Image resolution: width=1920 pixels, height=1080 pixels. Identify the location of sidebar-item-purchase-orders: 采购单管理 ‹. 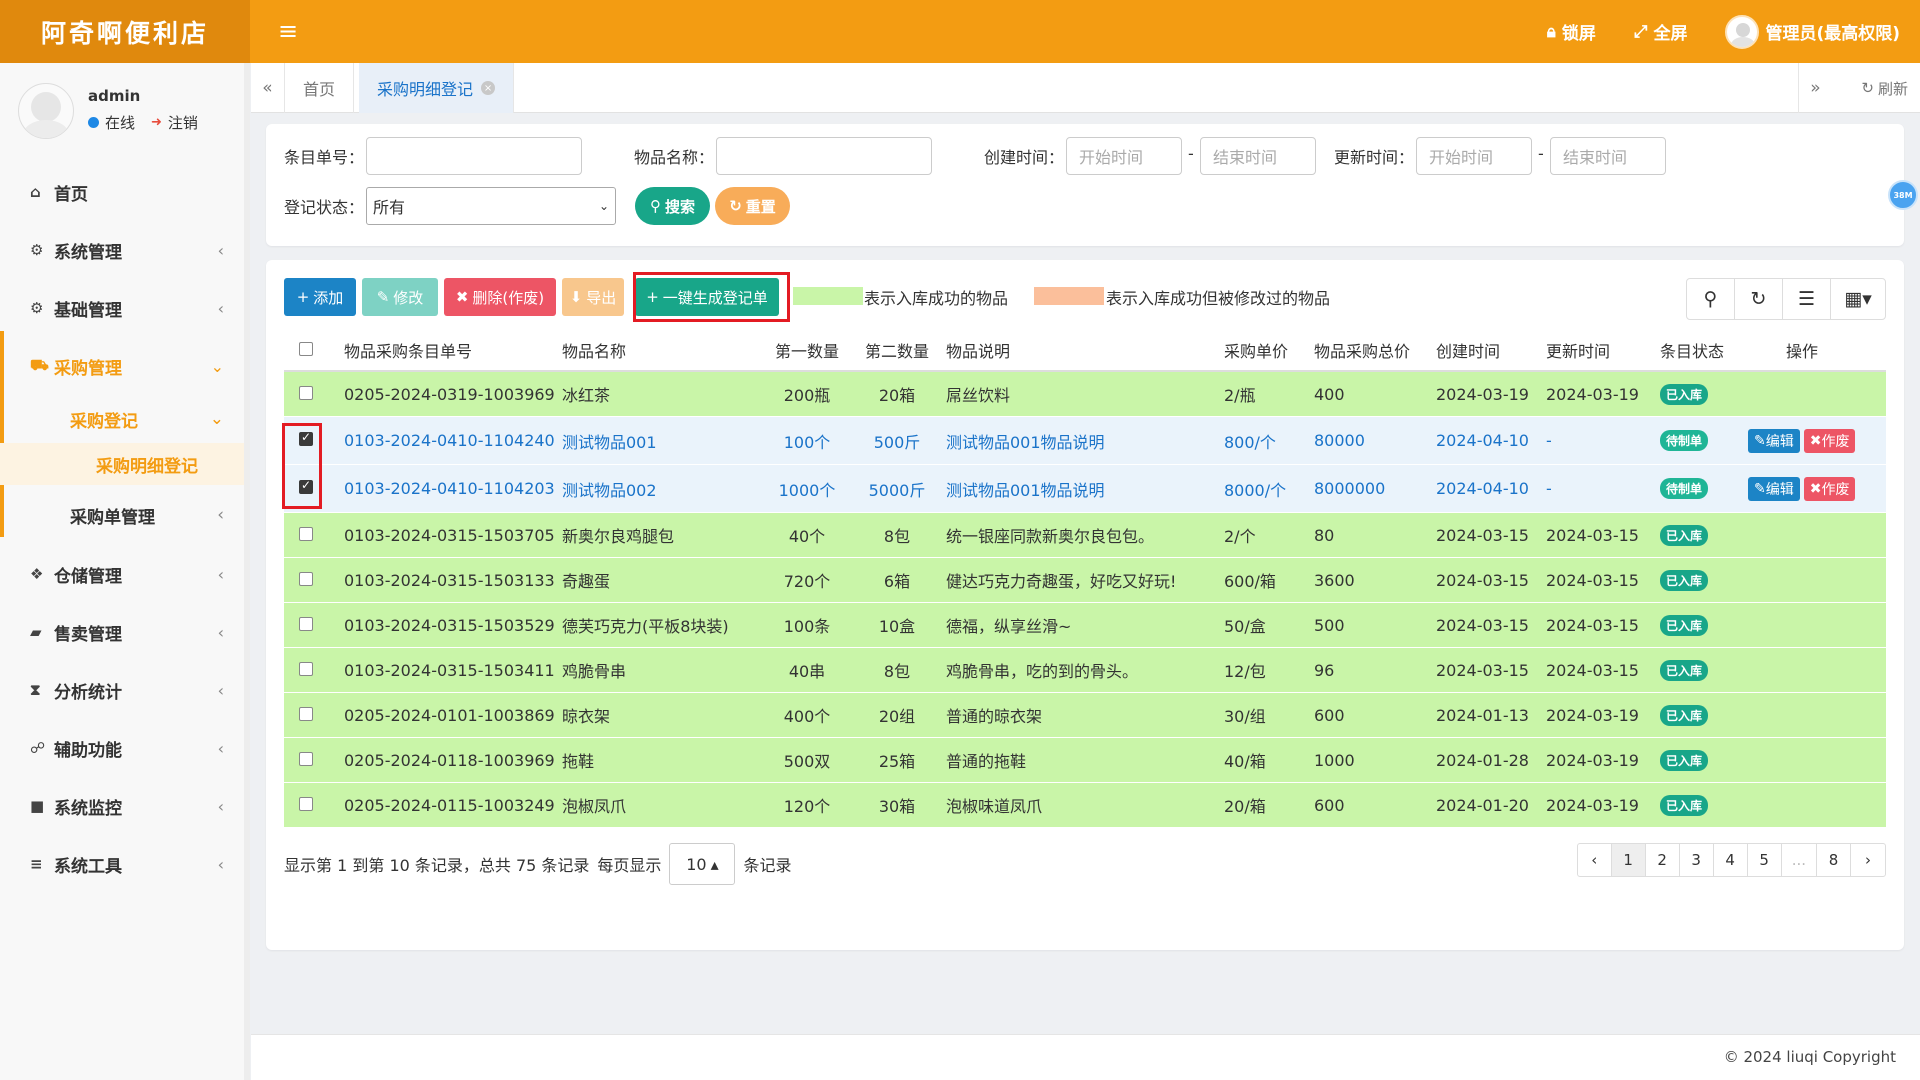
(122, 515).